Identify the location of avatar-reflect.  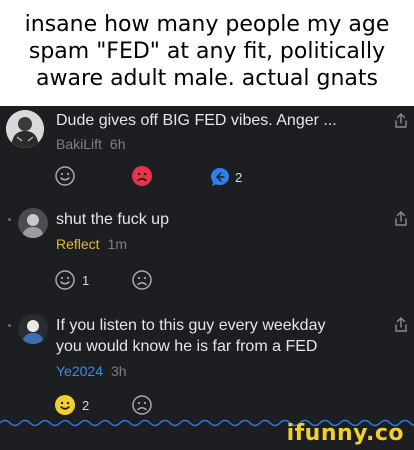
(33, 223).